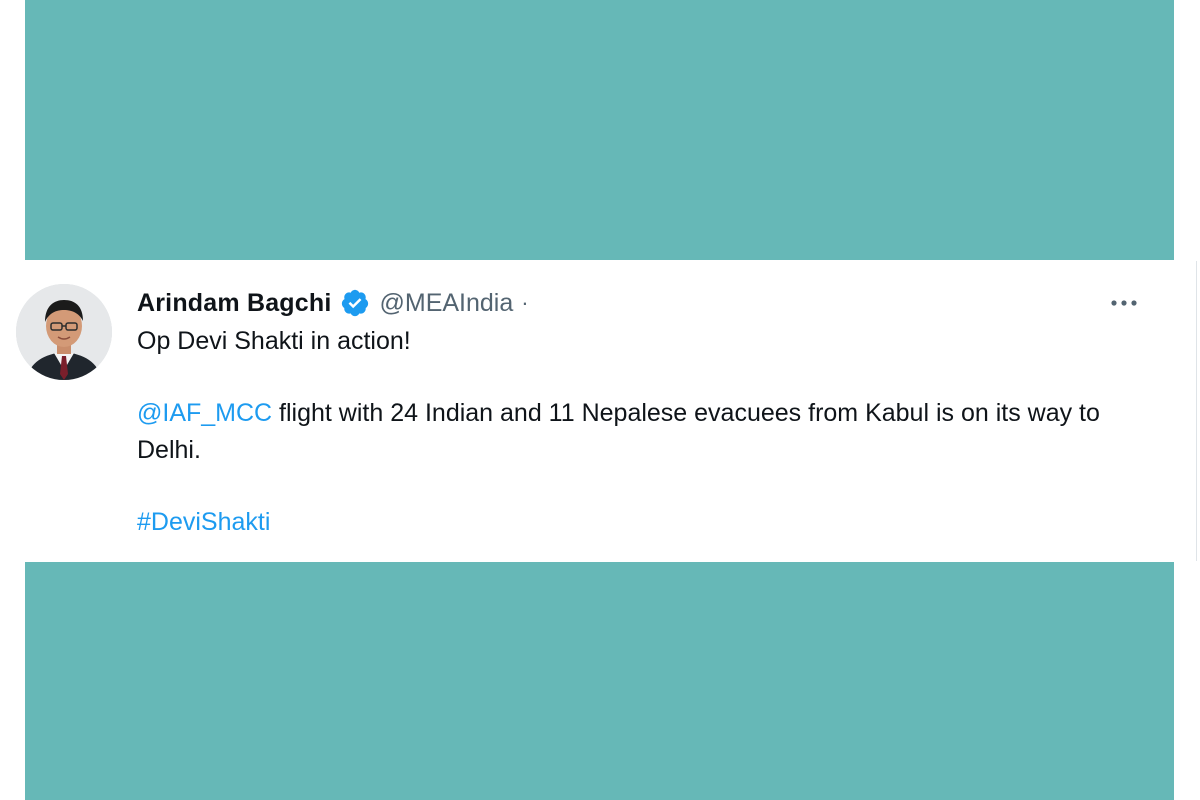  Describe the element at coordinates (652, 522) in the screenshot. I see `tweet-hashtag-line: #DeviShakti` at that location.